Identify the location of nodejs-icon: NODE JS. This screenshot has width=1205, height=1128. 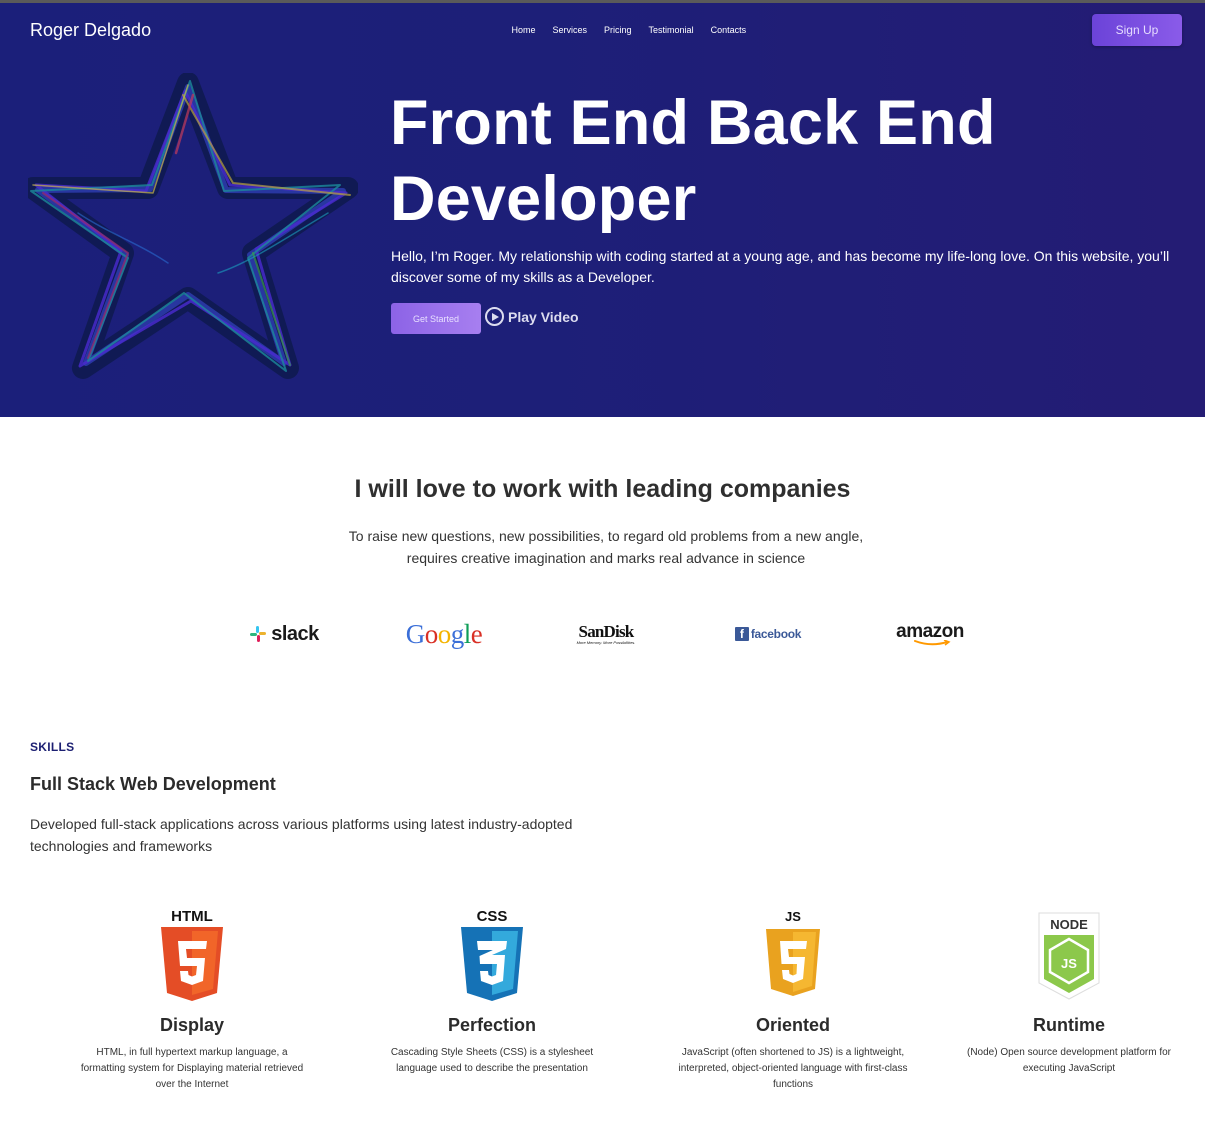
(1069, 955).